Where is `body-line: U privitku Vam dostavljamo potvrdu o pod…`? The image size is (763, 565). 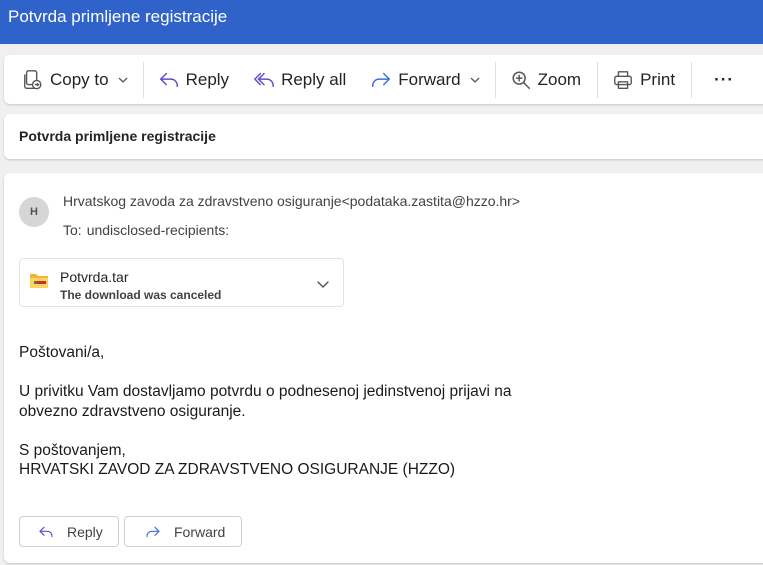 body-line: U privitku Vam dostavljamo potvrdu o pod… is located at coordinates (265, 391).